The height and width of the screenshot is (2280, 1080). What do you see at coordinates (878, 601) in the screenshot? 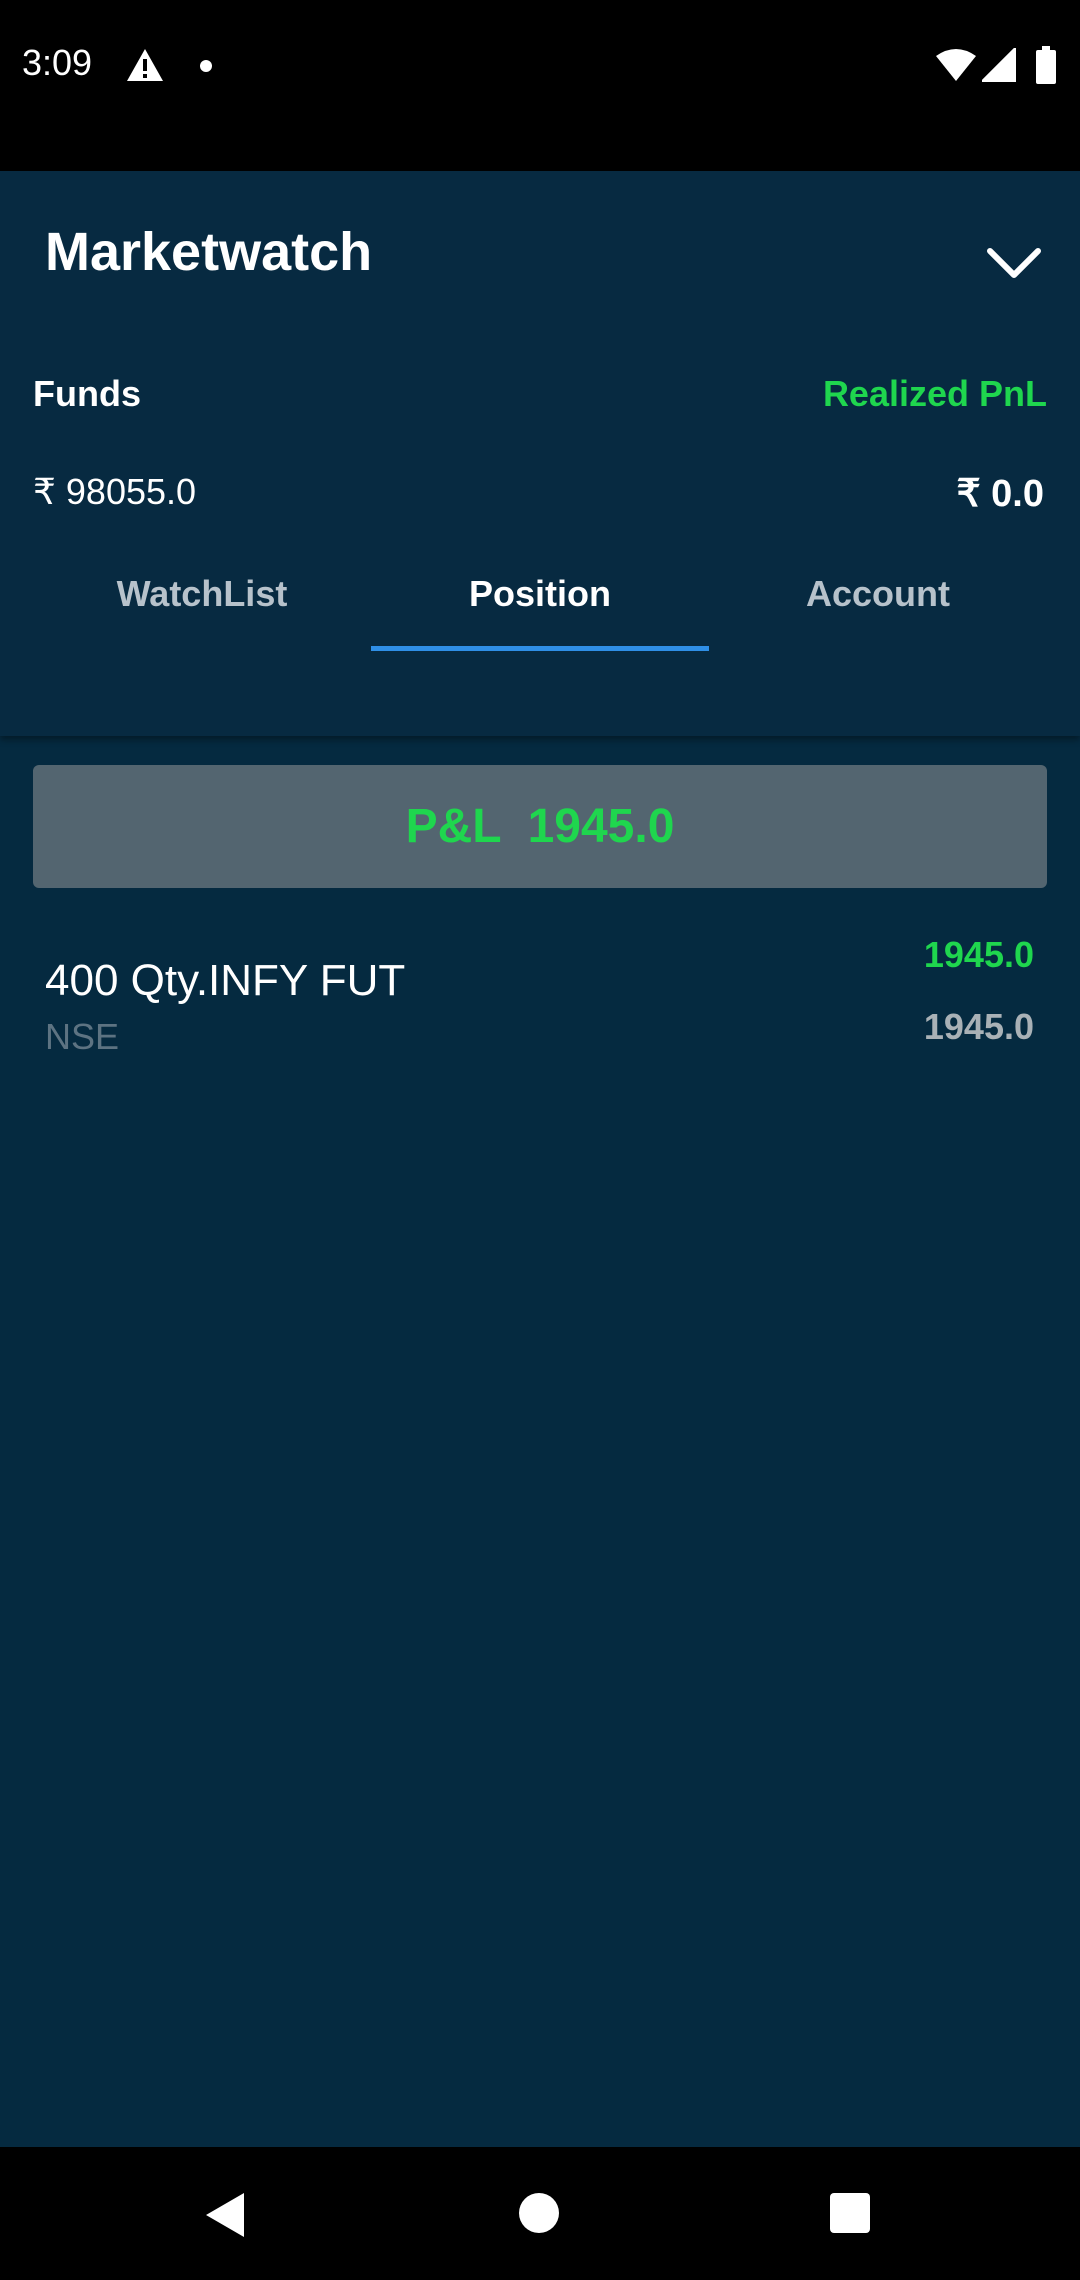
I see `tab-account: Account` at bounding box center [878, 601].